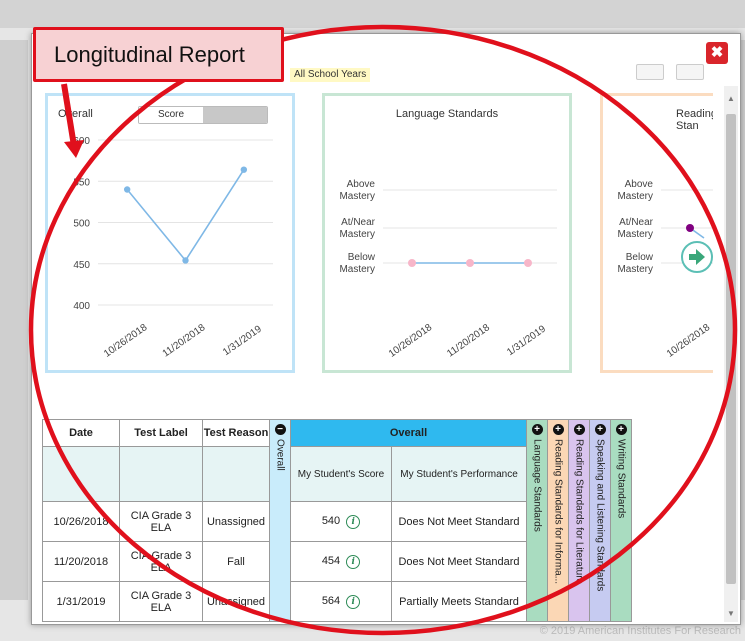  I want to click on scroll-up-icon: ▲, so click(731, 98).